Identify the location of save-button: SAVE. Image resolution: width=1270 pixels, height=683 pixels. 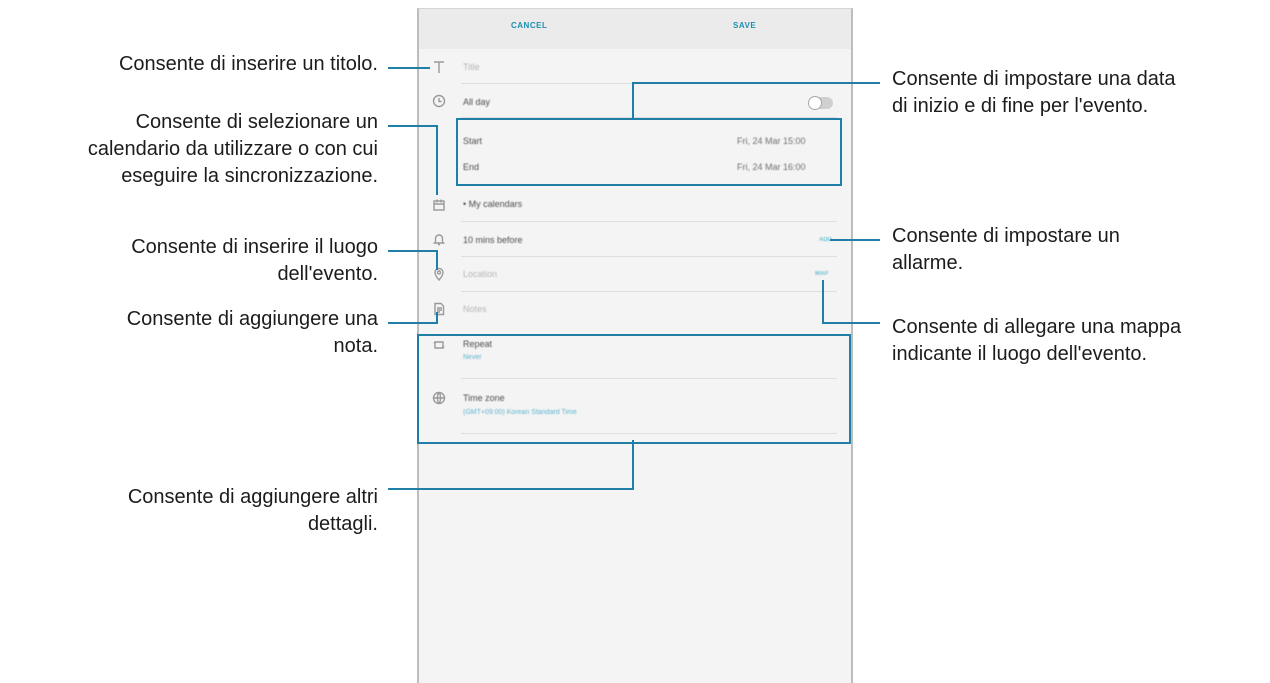
(744, 25).